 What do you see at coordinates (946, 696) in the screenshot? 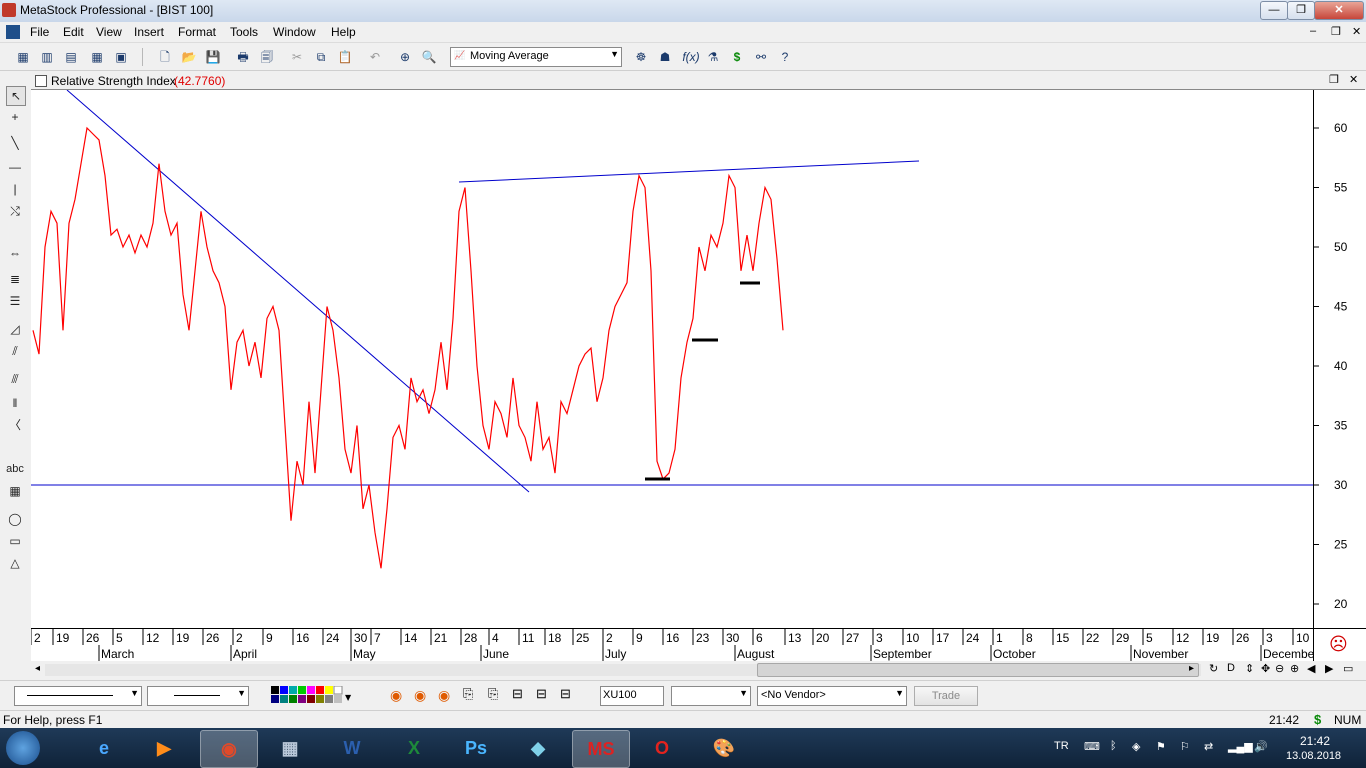
I see `trade-button: Trade` at bounding box center [946, 696].